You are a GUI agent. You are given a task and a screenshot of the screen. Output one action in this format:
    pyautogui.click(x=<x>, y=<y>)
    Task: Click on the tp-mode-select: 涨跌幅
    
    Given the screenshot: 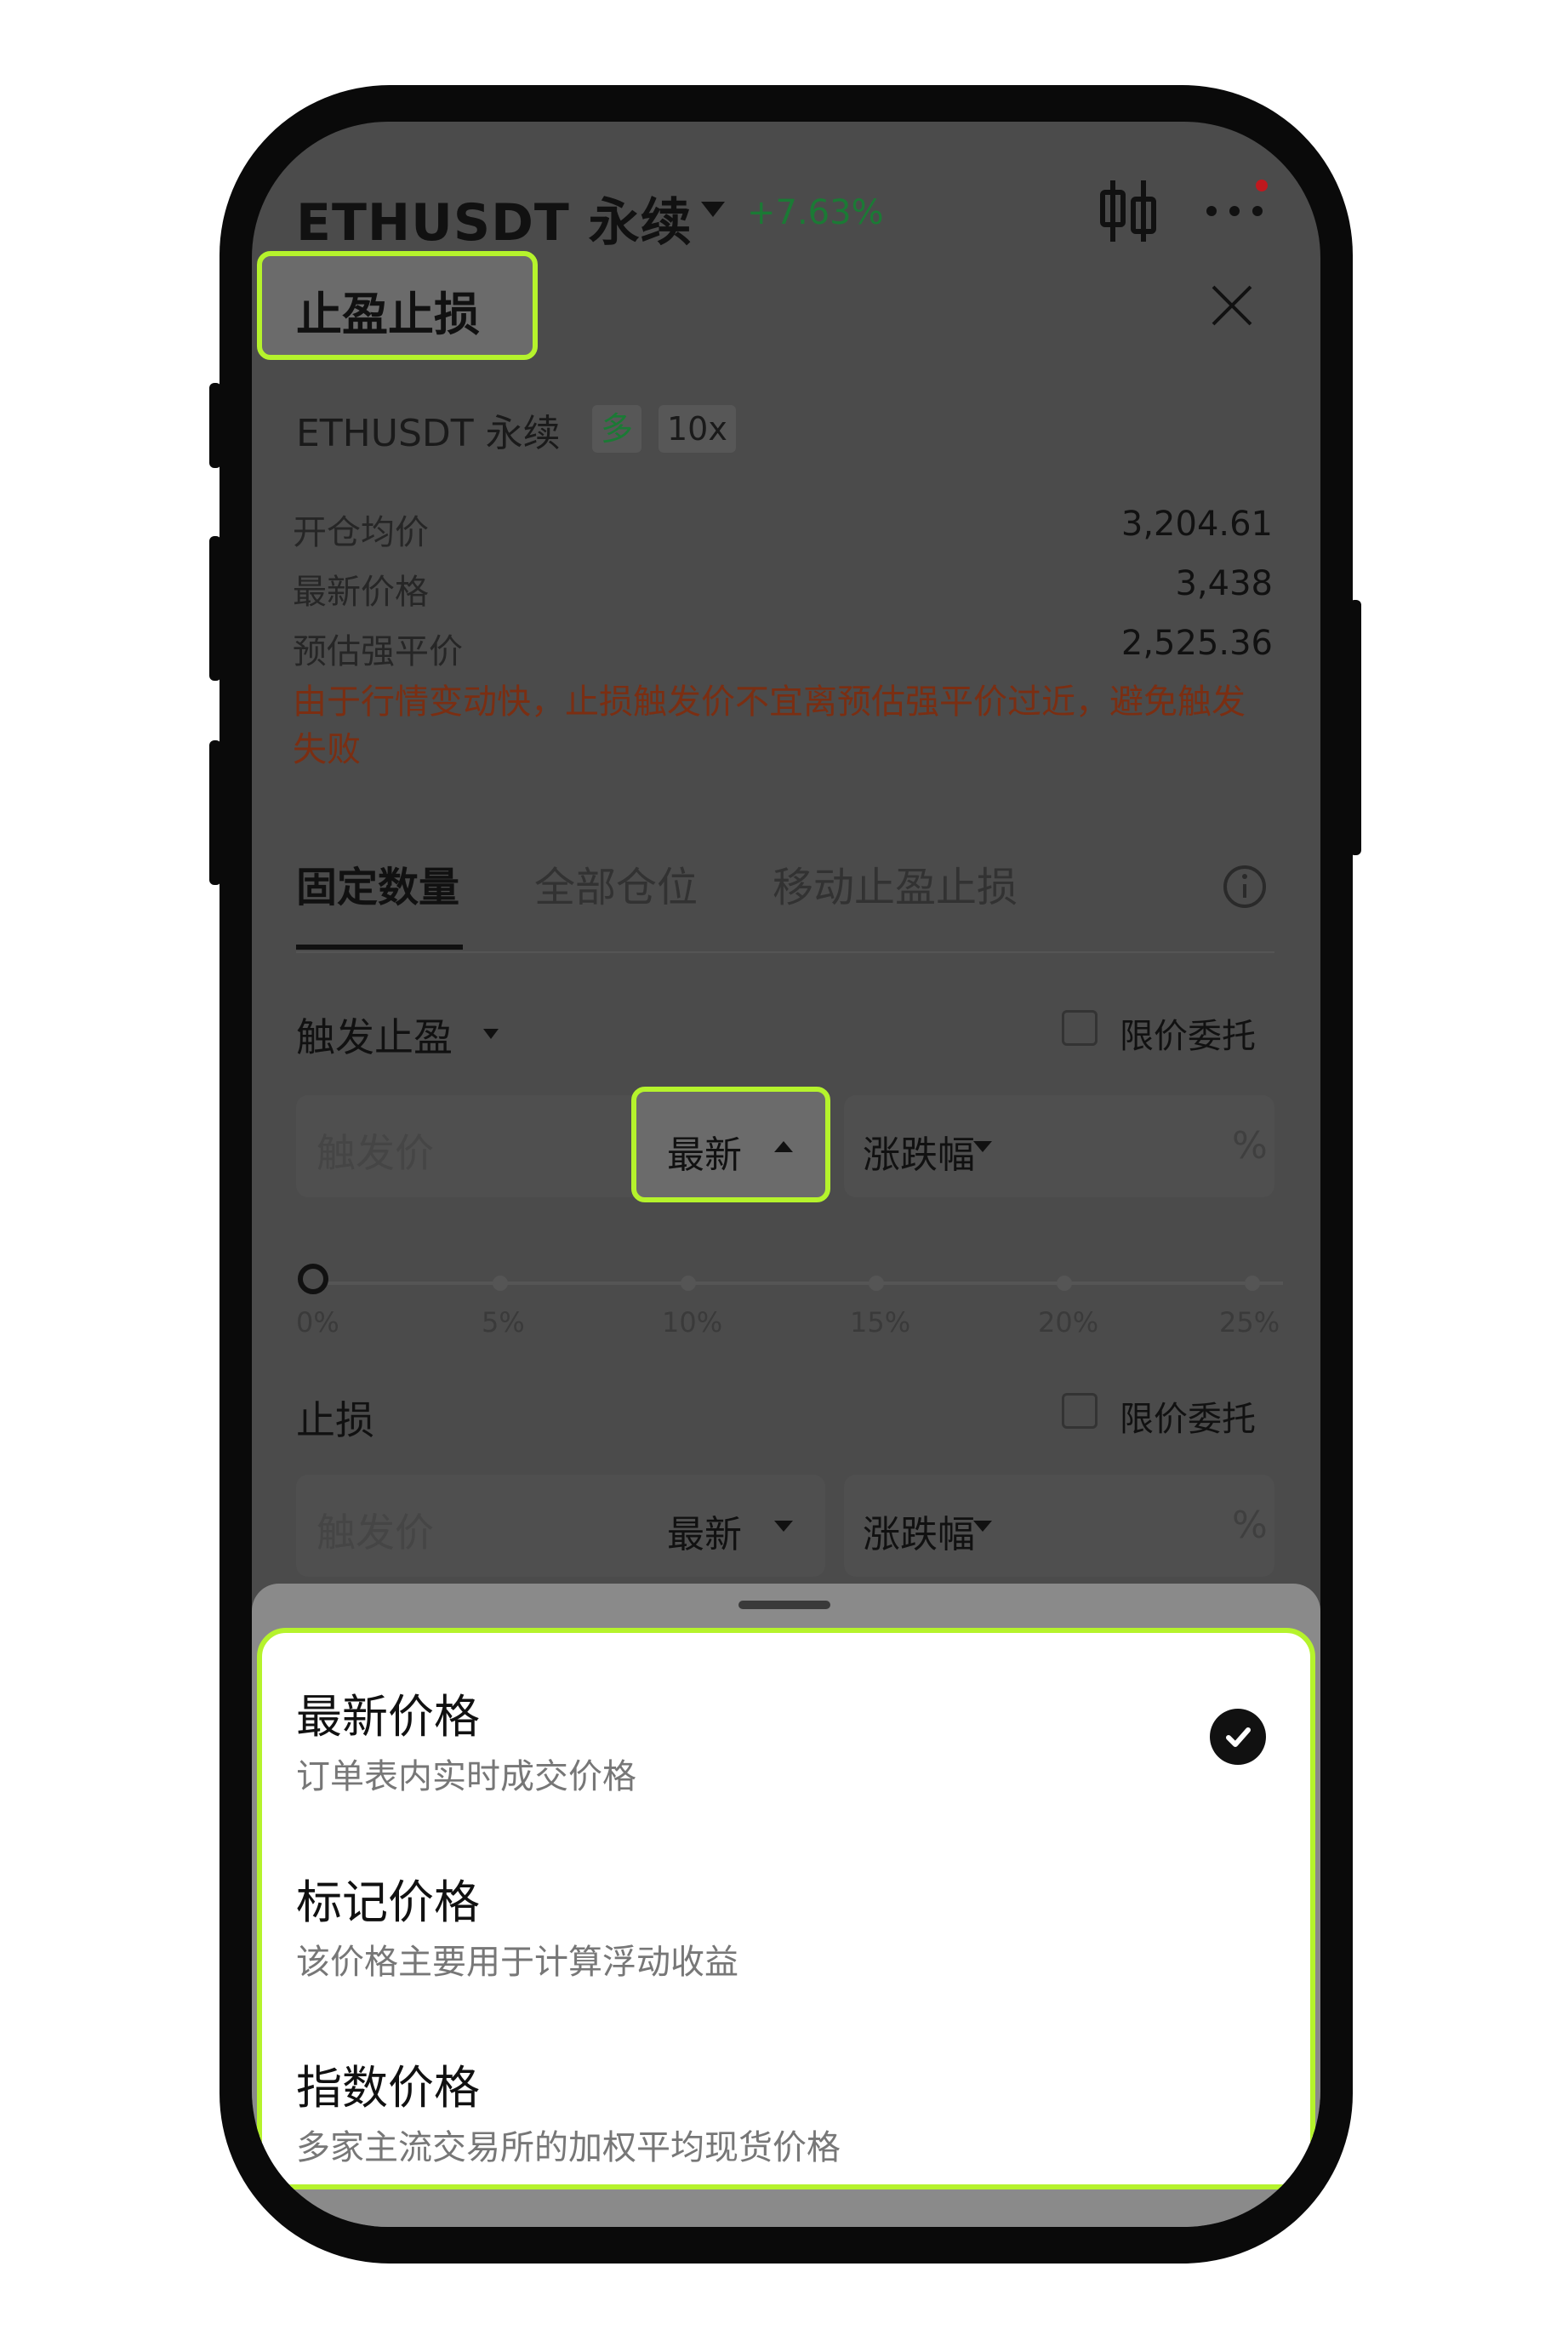 What is the action you would take?
    pyautogui.click(x=919, y=1151)
    